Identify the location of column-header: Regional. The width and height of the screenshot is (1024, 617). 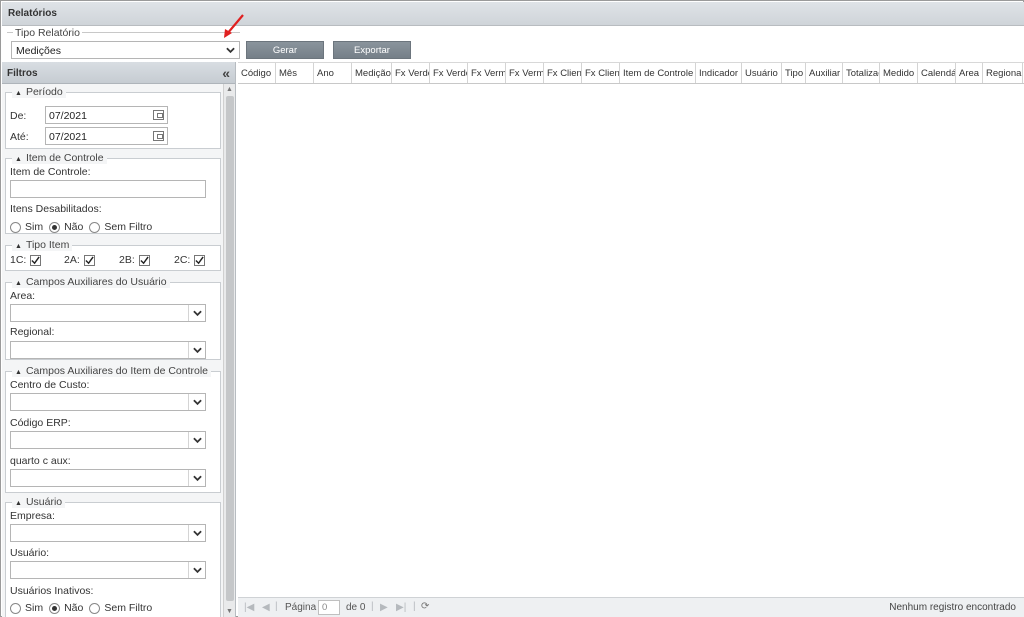
(1003, 73).